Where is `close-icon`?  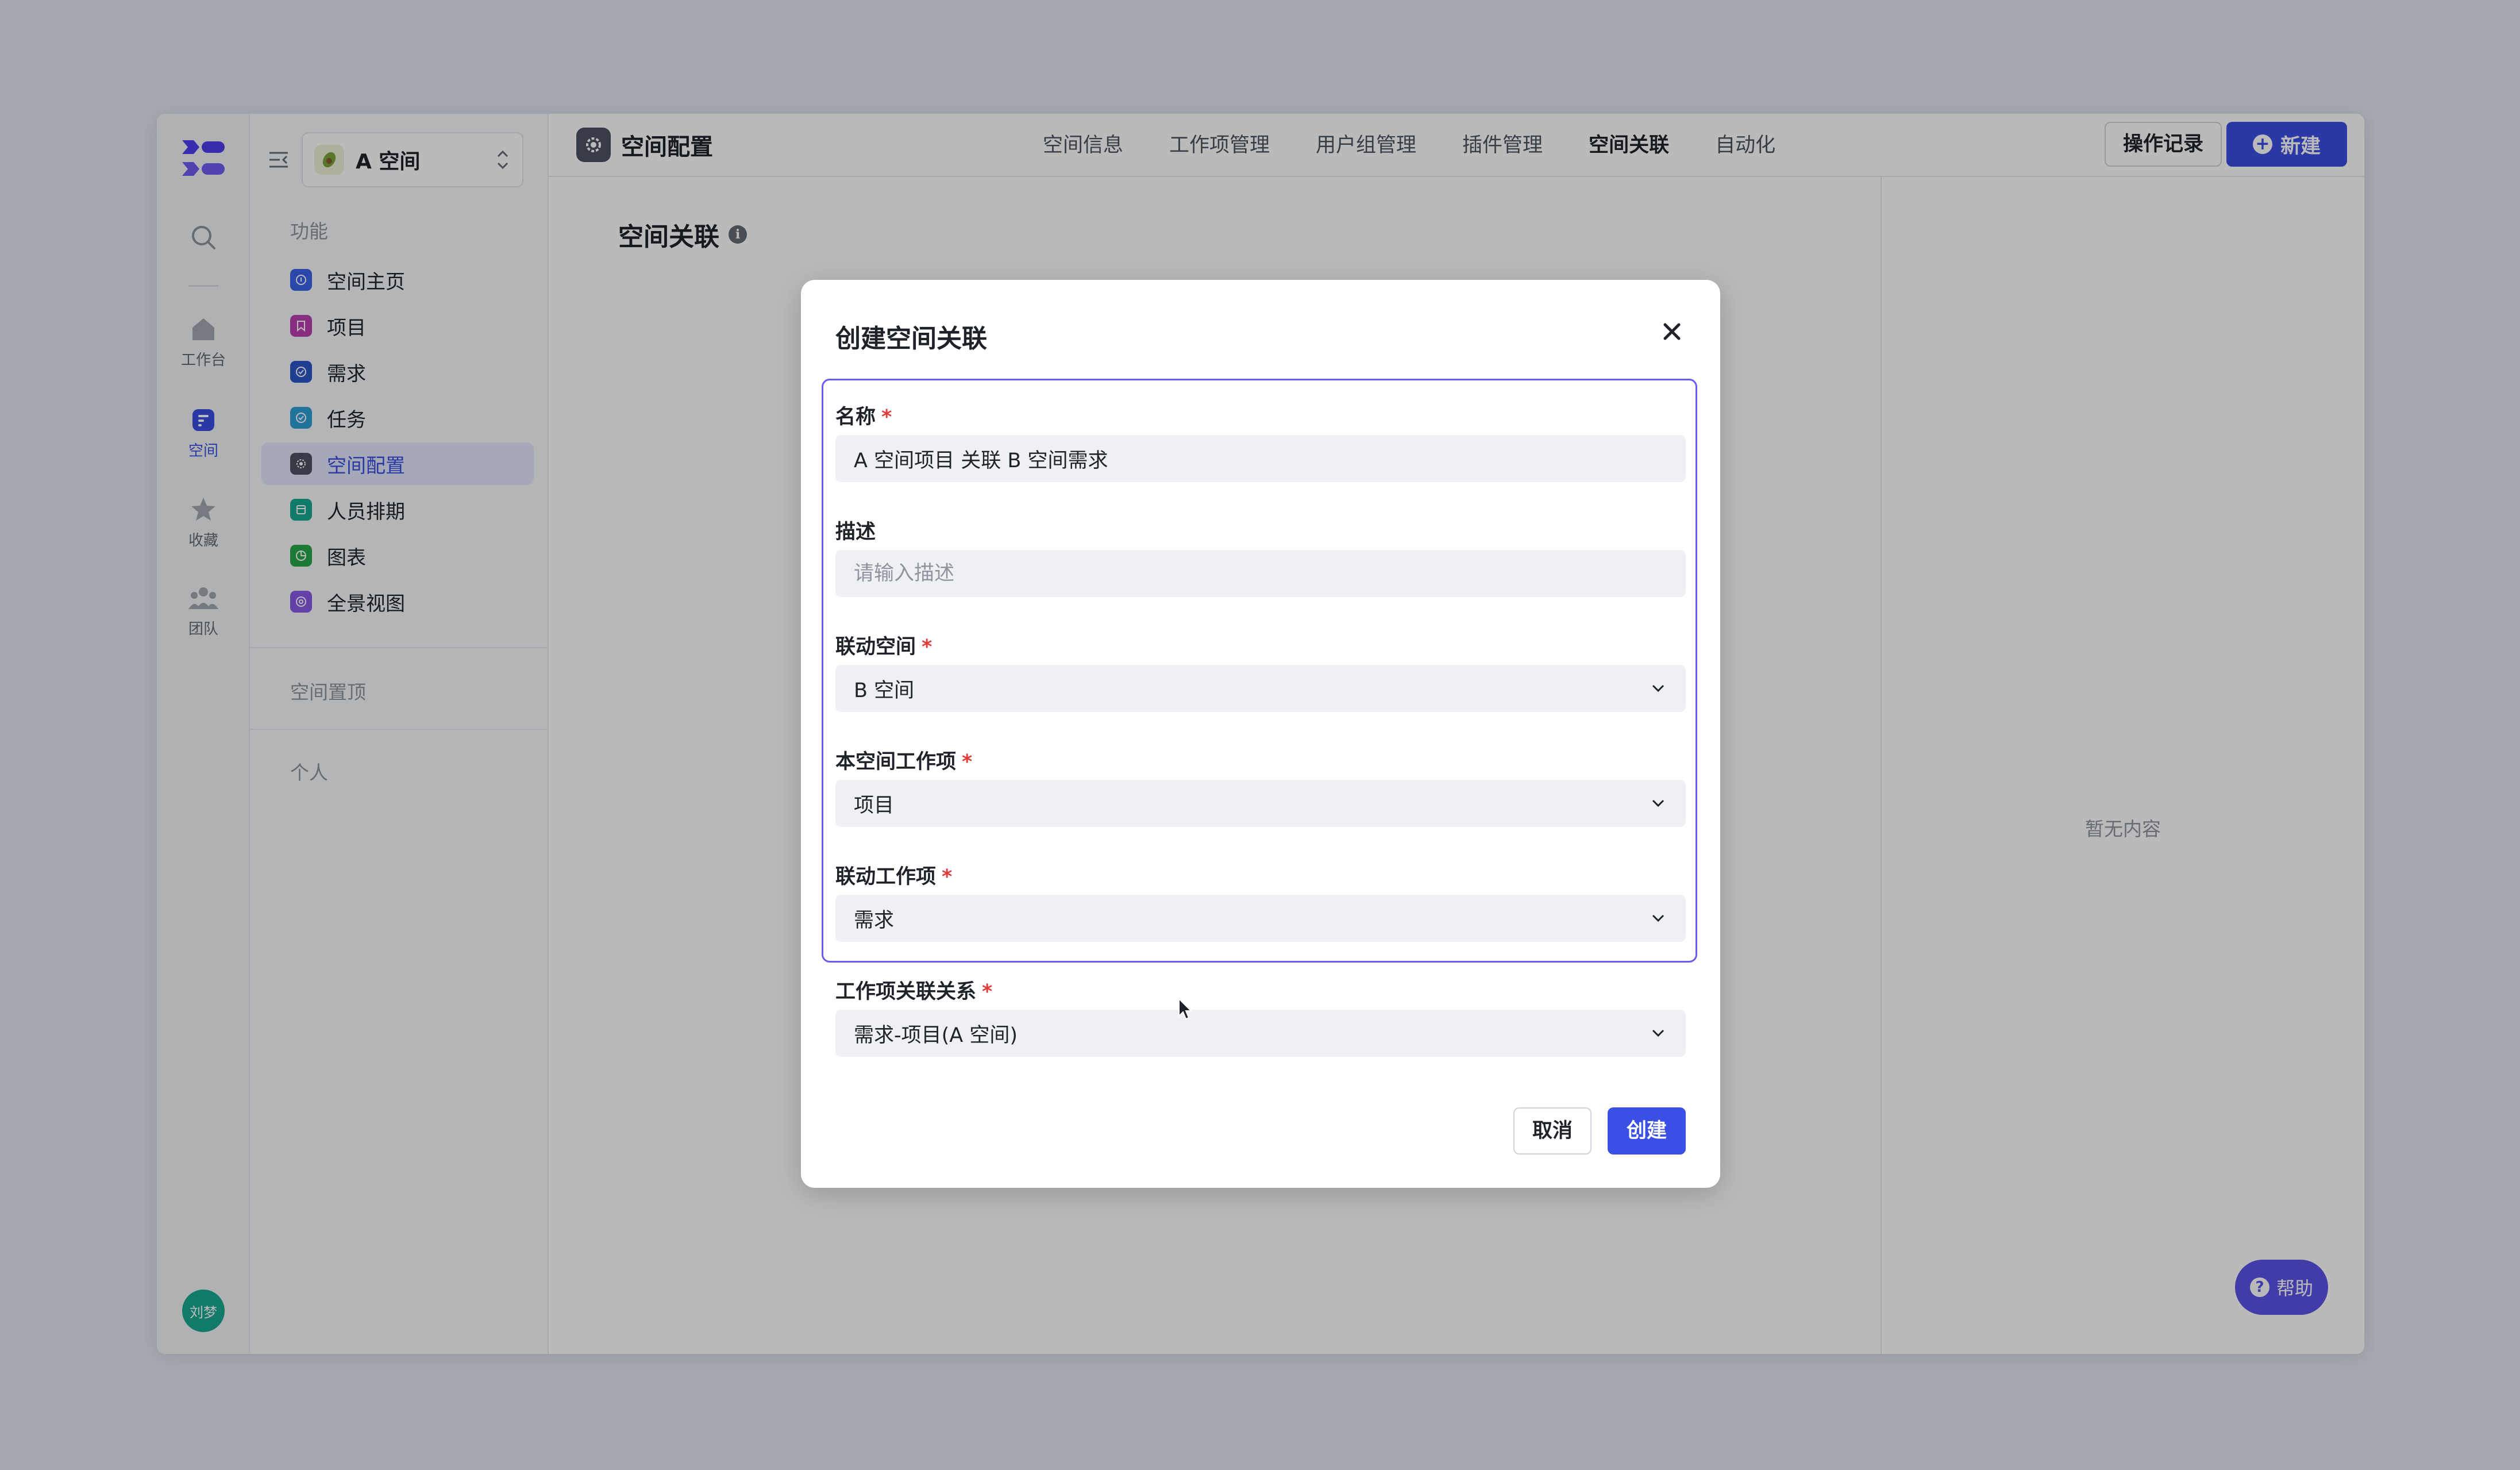 close-icon is located at coordinates (1672, 331).